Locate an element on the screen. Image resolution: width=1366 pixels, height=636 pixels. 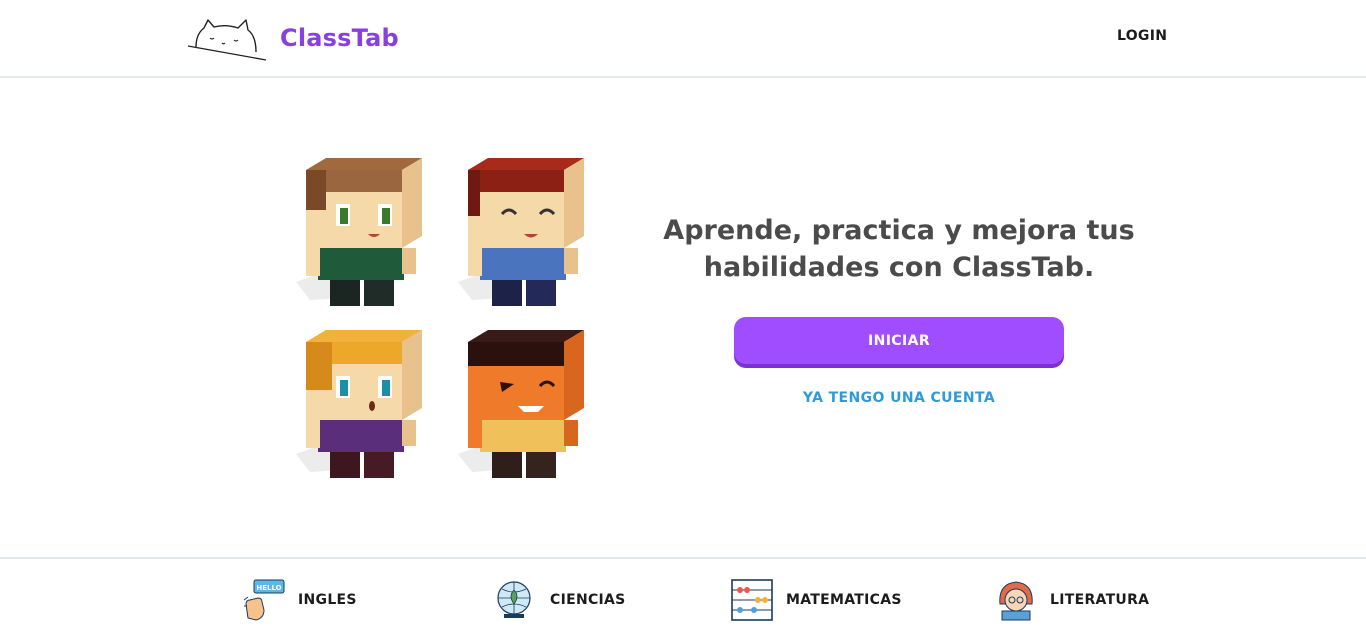
cat-logo-icon is located at coordinates (227, 40).